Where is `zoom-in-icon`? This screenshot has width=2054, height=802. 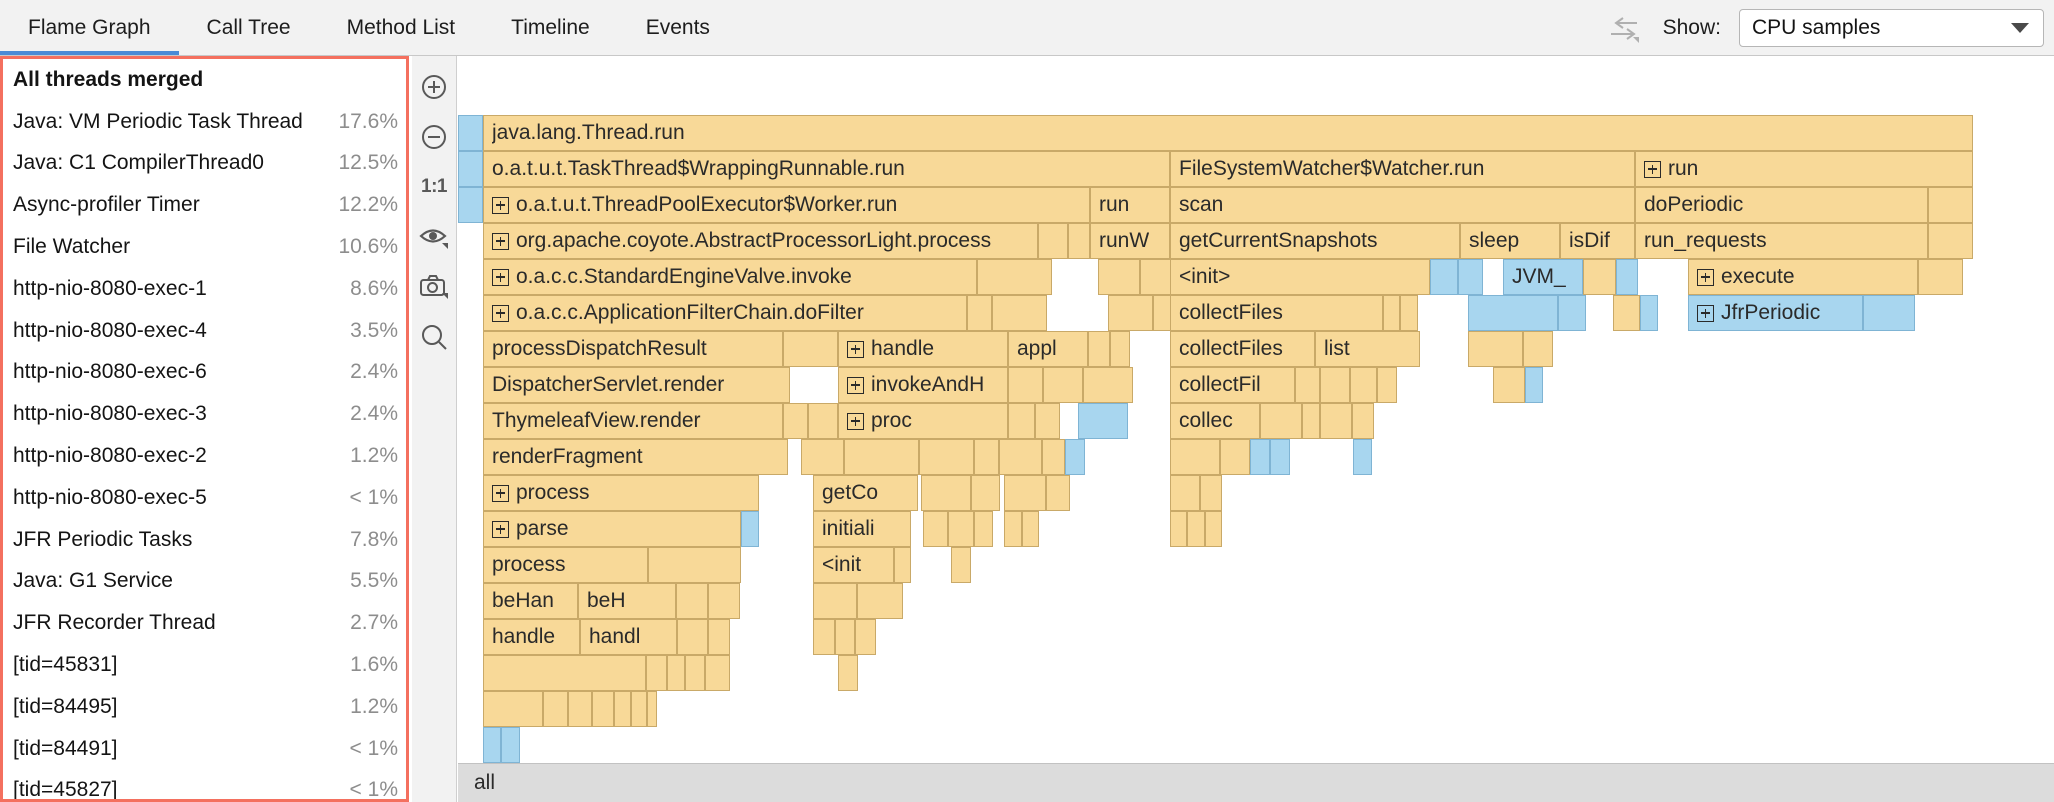
zoom-in-icon is located at coordinates (434, 87).